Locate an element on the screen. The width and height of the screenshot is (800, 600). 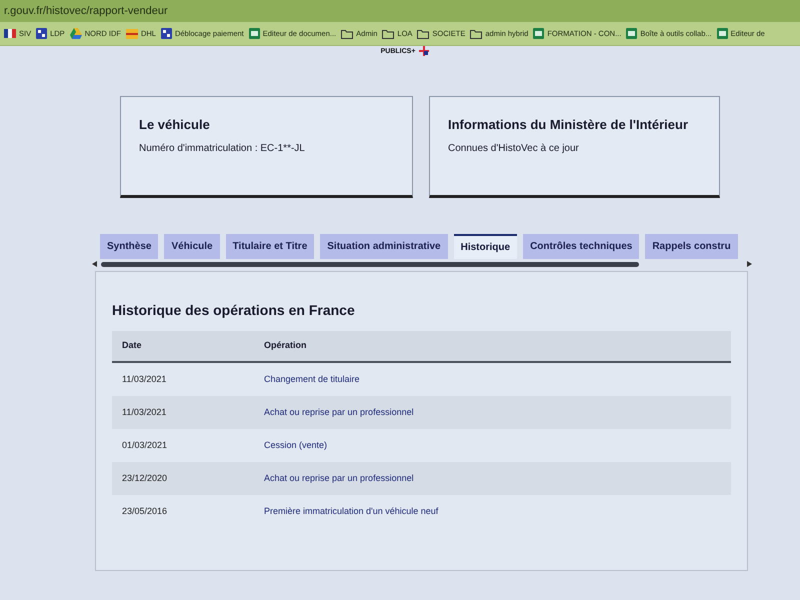
table-cell-text: 01/03/2021 is located at coordinates (144, 445).